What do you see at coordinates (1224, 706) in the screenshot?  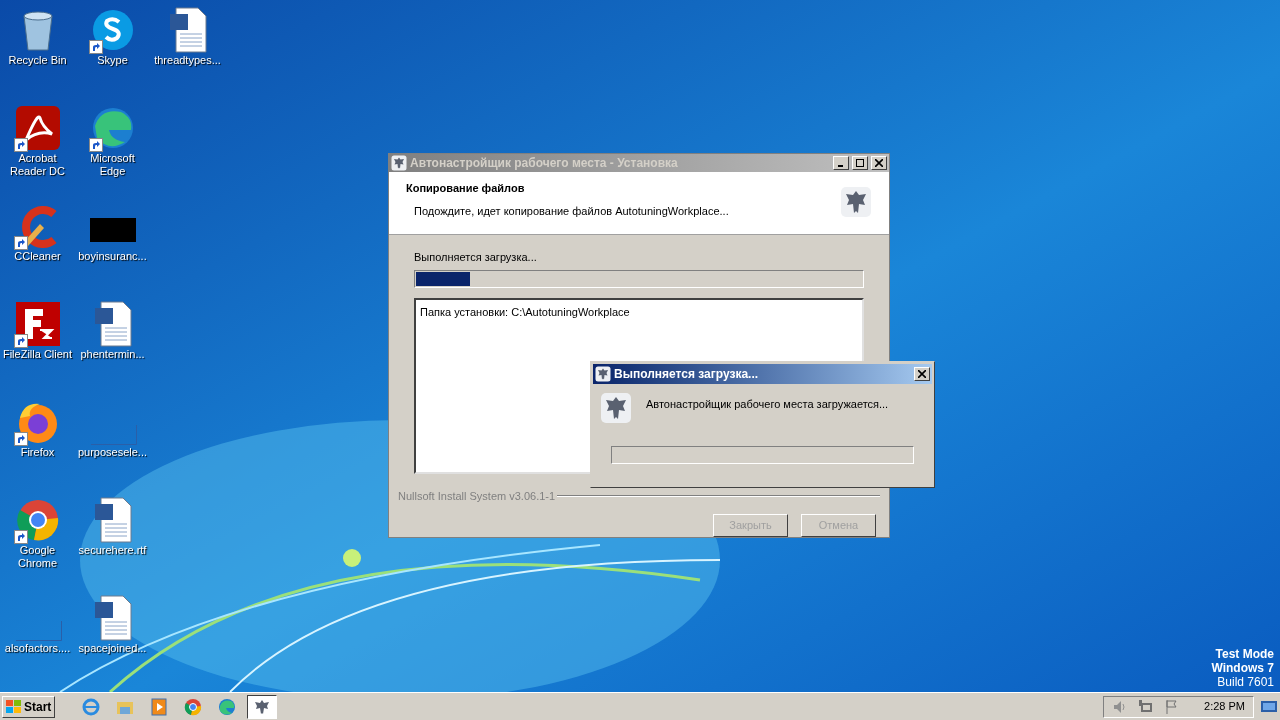 I see `clock-text: 2:28 PM` at bounding box center [1224, 706].